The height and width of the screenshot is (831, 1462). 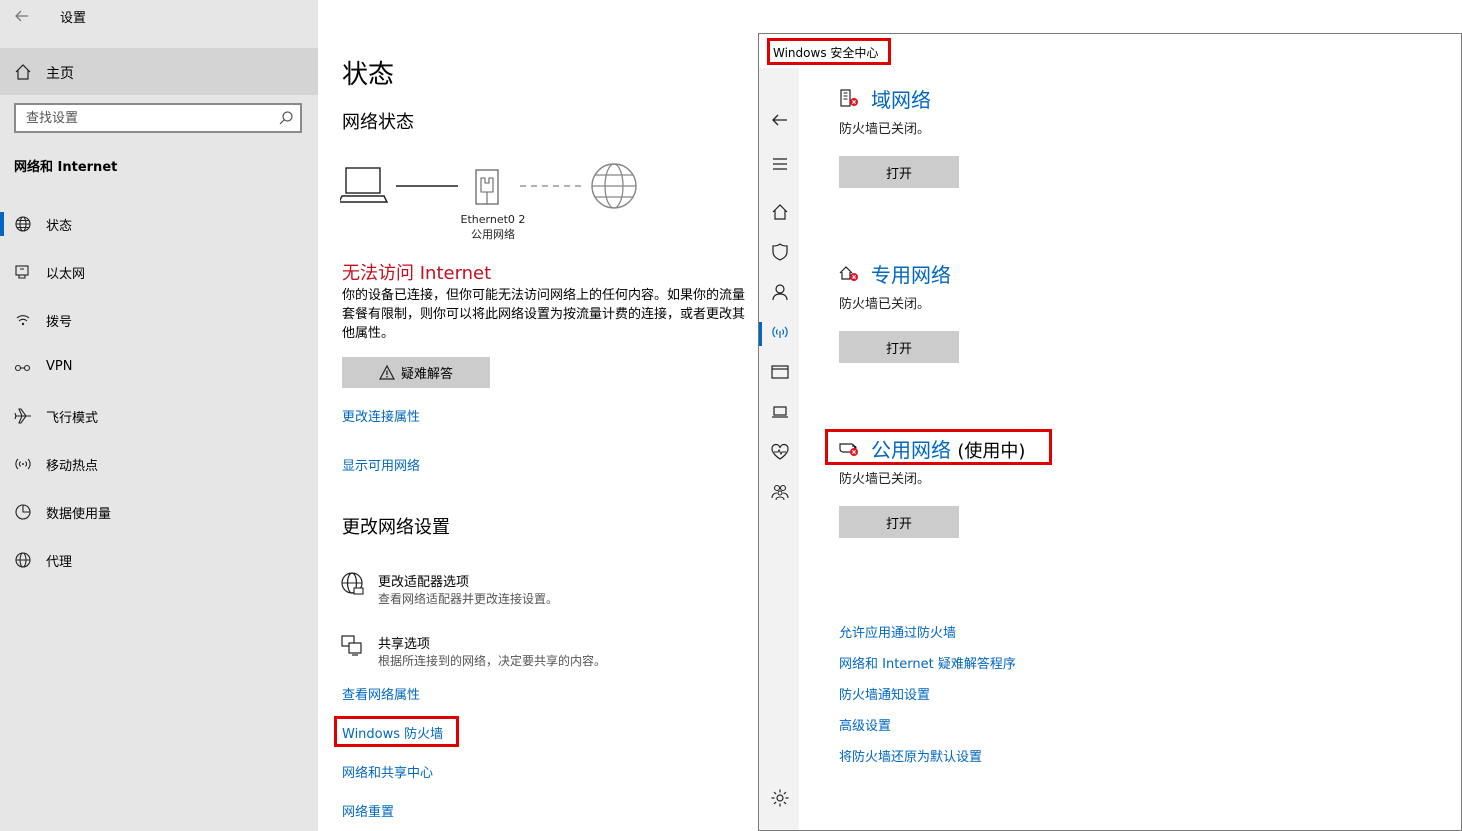 I want to click on data-usage-icon, so click(x=23, y=512).